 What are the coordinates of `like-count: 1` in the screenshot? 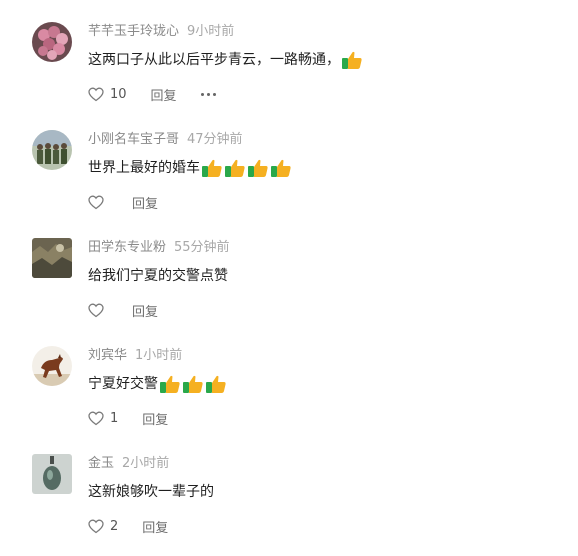 It's located at (114, 418).